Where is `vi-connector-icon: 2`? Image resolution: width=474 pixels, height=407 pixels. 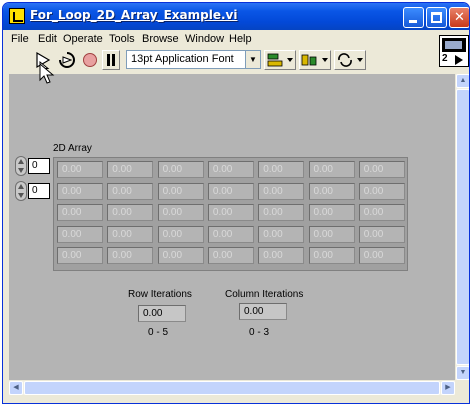 vi-connector-icon: 2 is located at coordinates (454, 51).